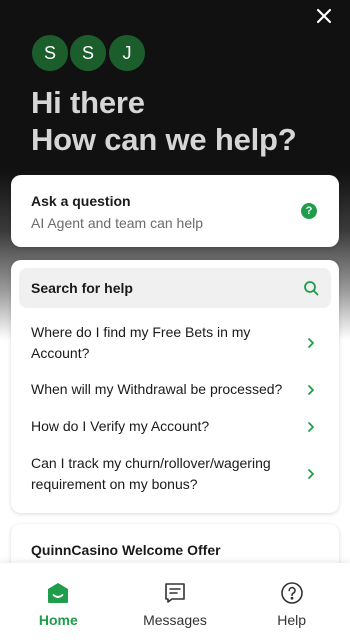 The width and height of the screenshot is (350, 640). What do you see at coordinates (58, 620) in the screenshot?
I see `nav-home-label: Home` at bounding box center [58, 620].